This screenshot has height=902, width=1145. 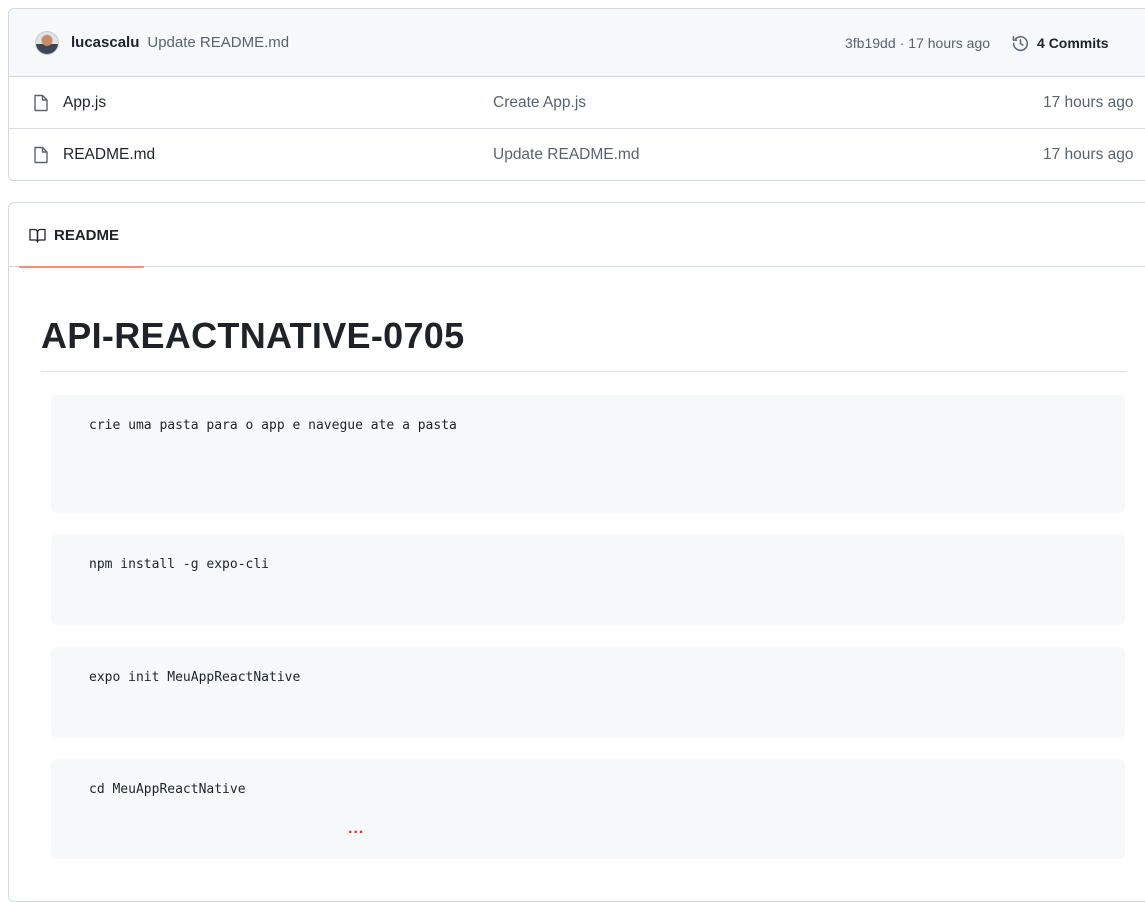 I want to click on commit-time: 17 hours ago, so click(x=949, y=43).